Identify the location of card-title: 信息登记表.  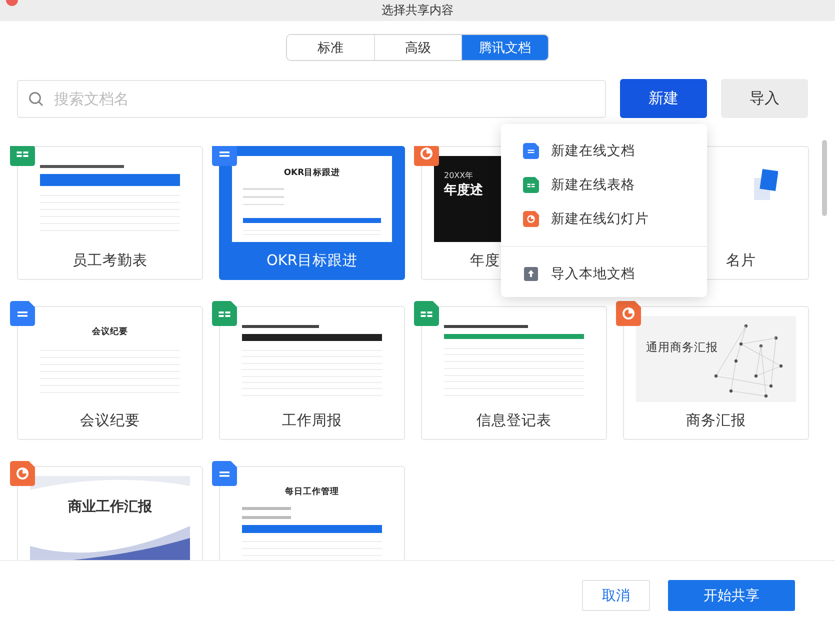
(514, 421).